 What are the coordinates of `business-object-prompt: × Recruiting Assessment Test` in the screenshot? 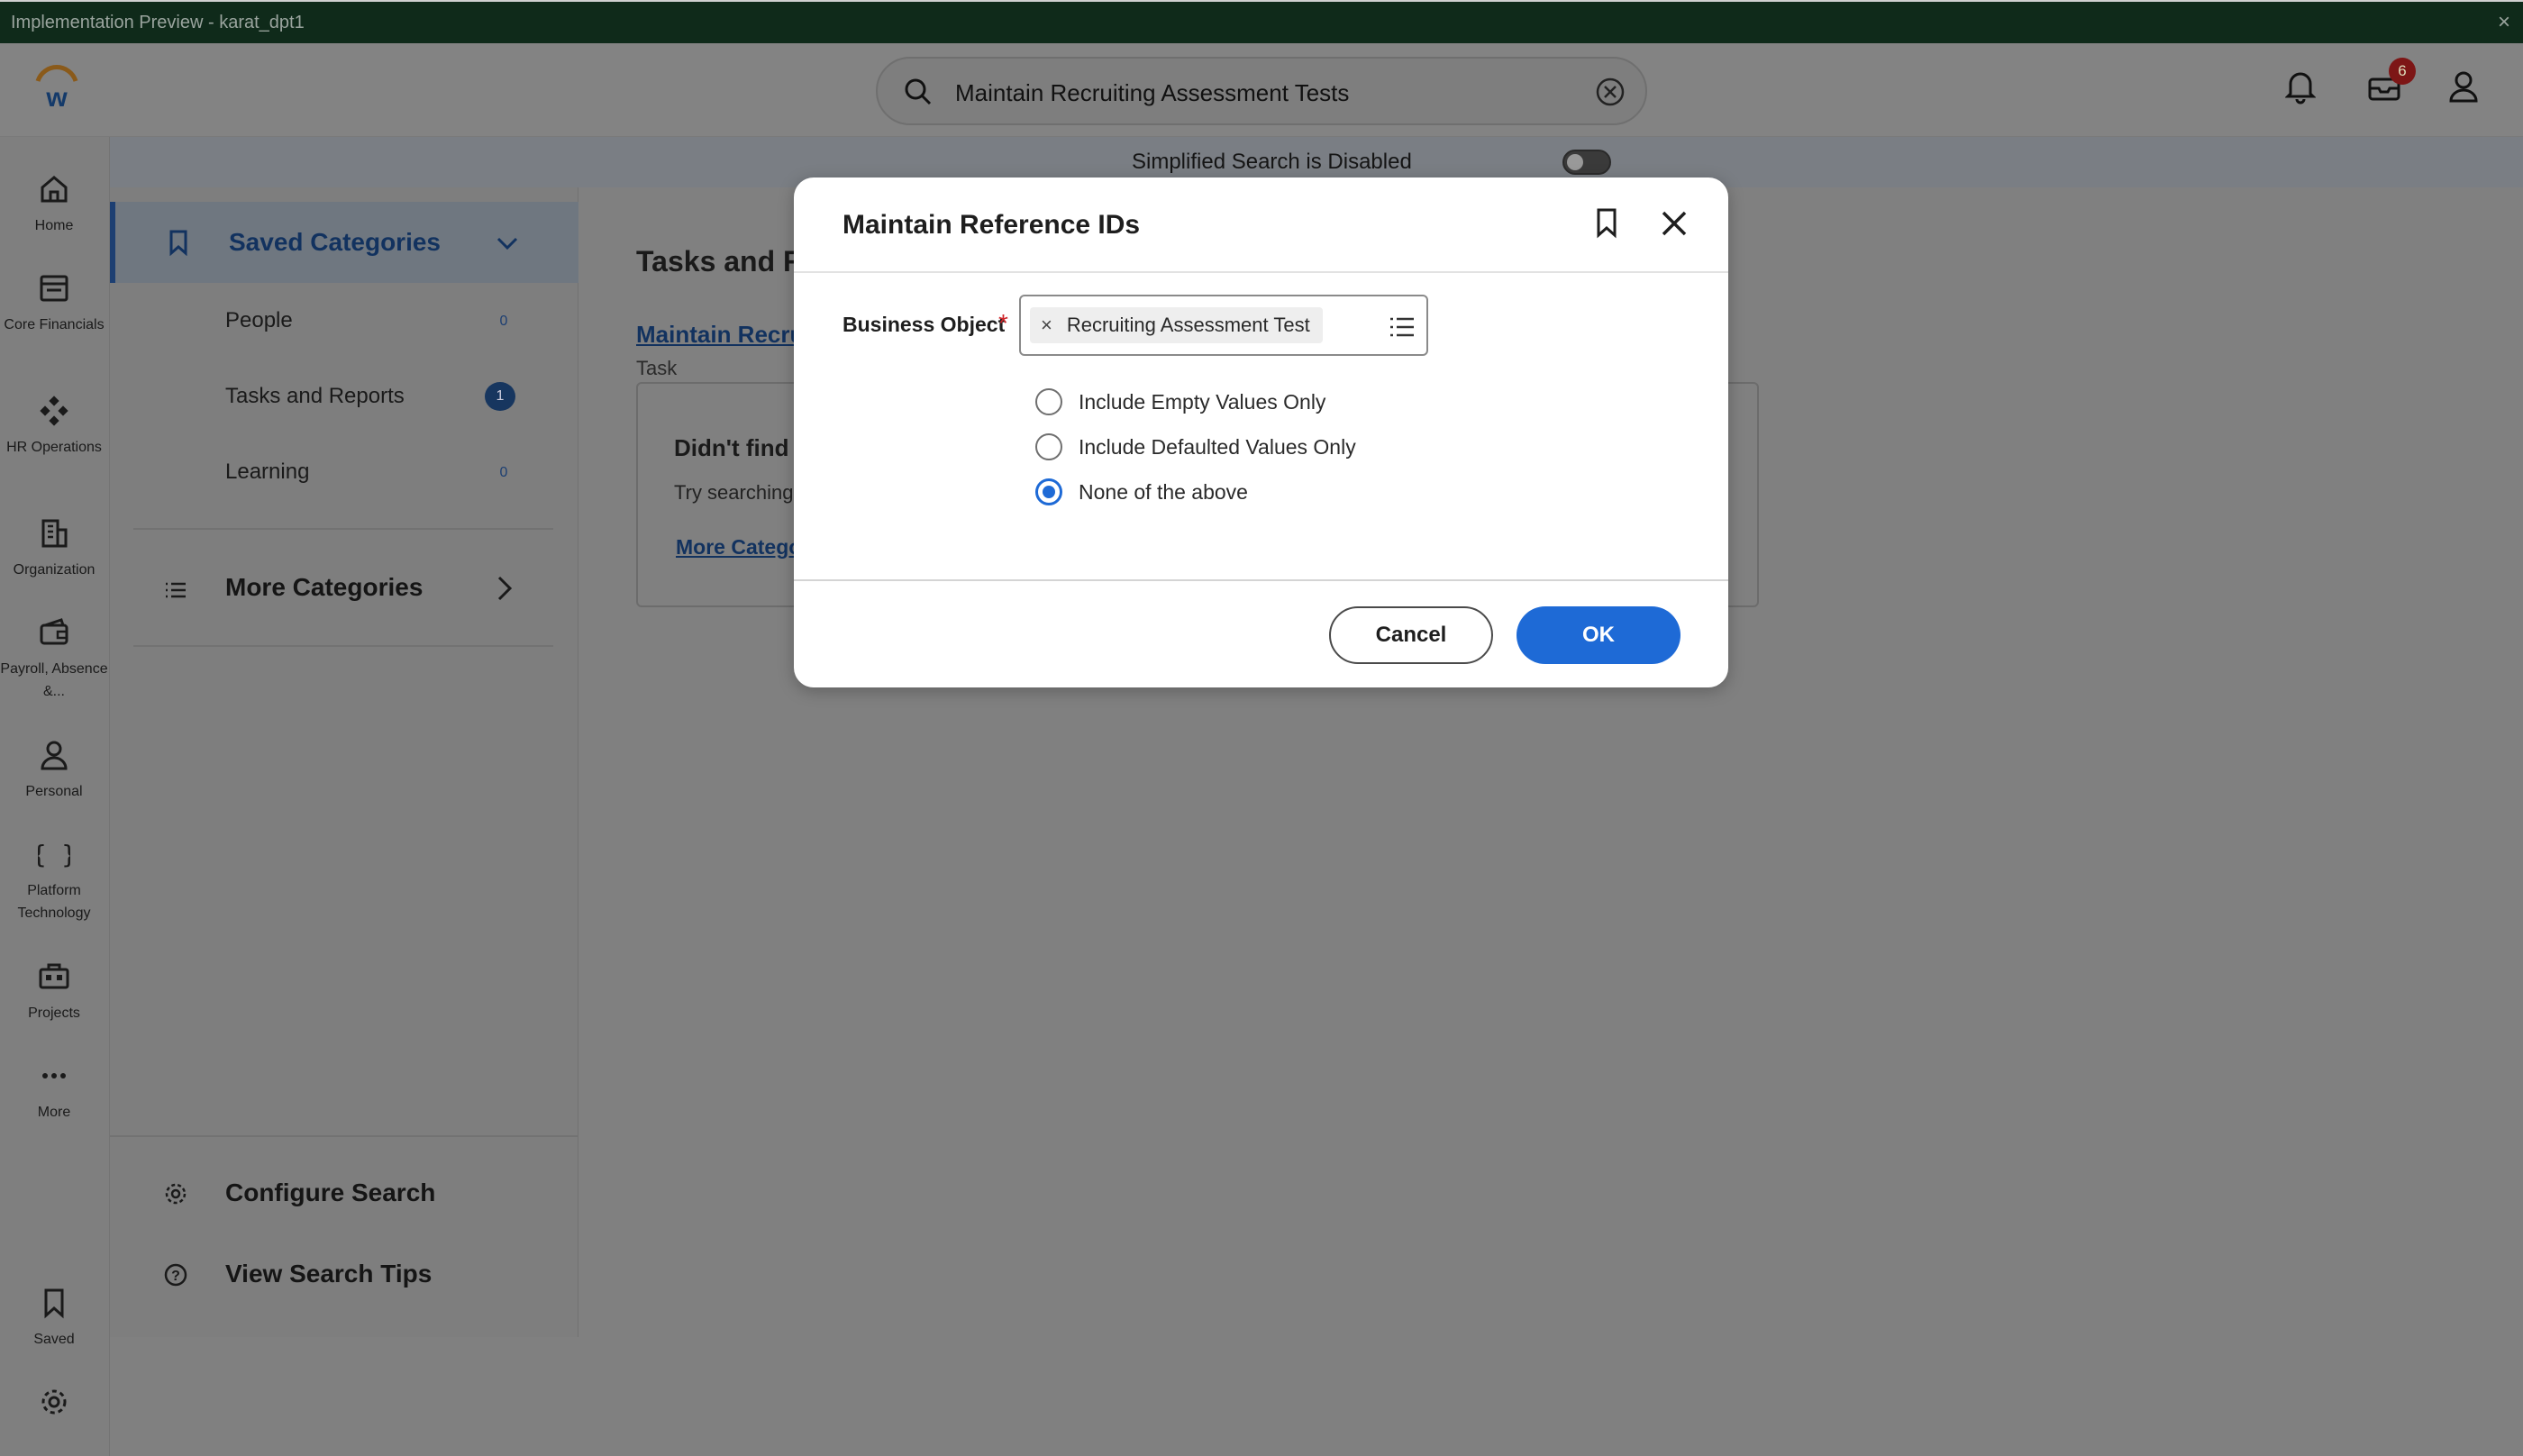 It's located at (1223, 325).